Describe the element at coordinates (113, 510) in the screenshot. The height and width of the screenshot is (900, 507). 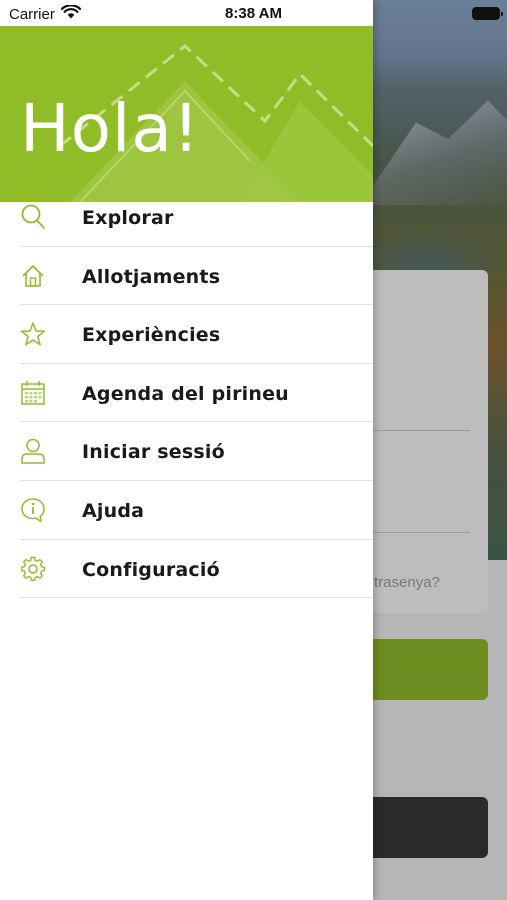
I see `menu-item-label: Ajuda` at that location.